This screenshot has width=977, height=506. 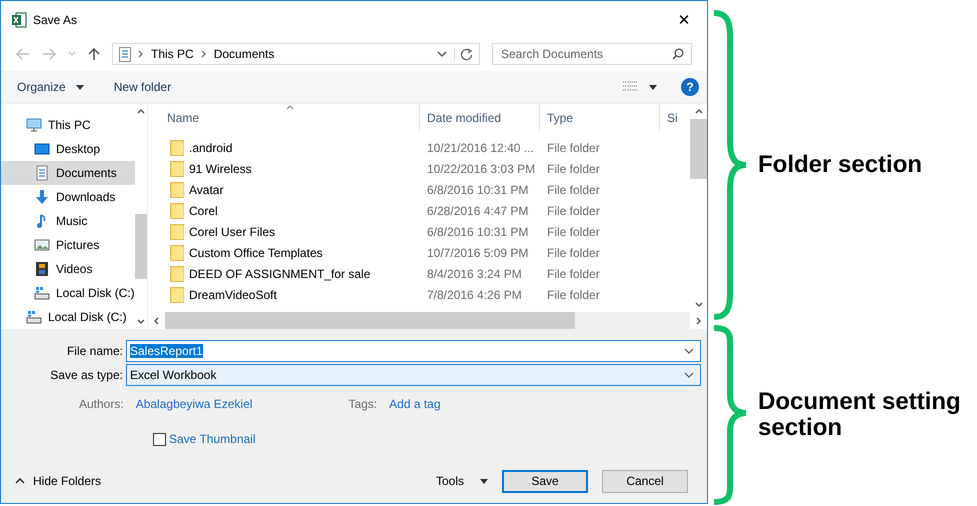 I want to click on image-icon, so click(x=42, y=245).